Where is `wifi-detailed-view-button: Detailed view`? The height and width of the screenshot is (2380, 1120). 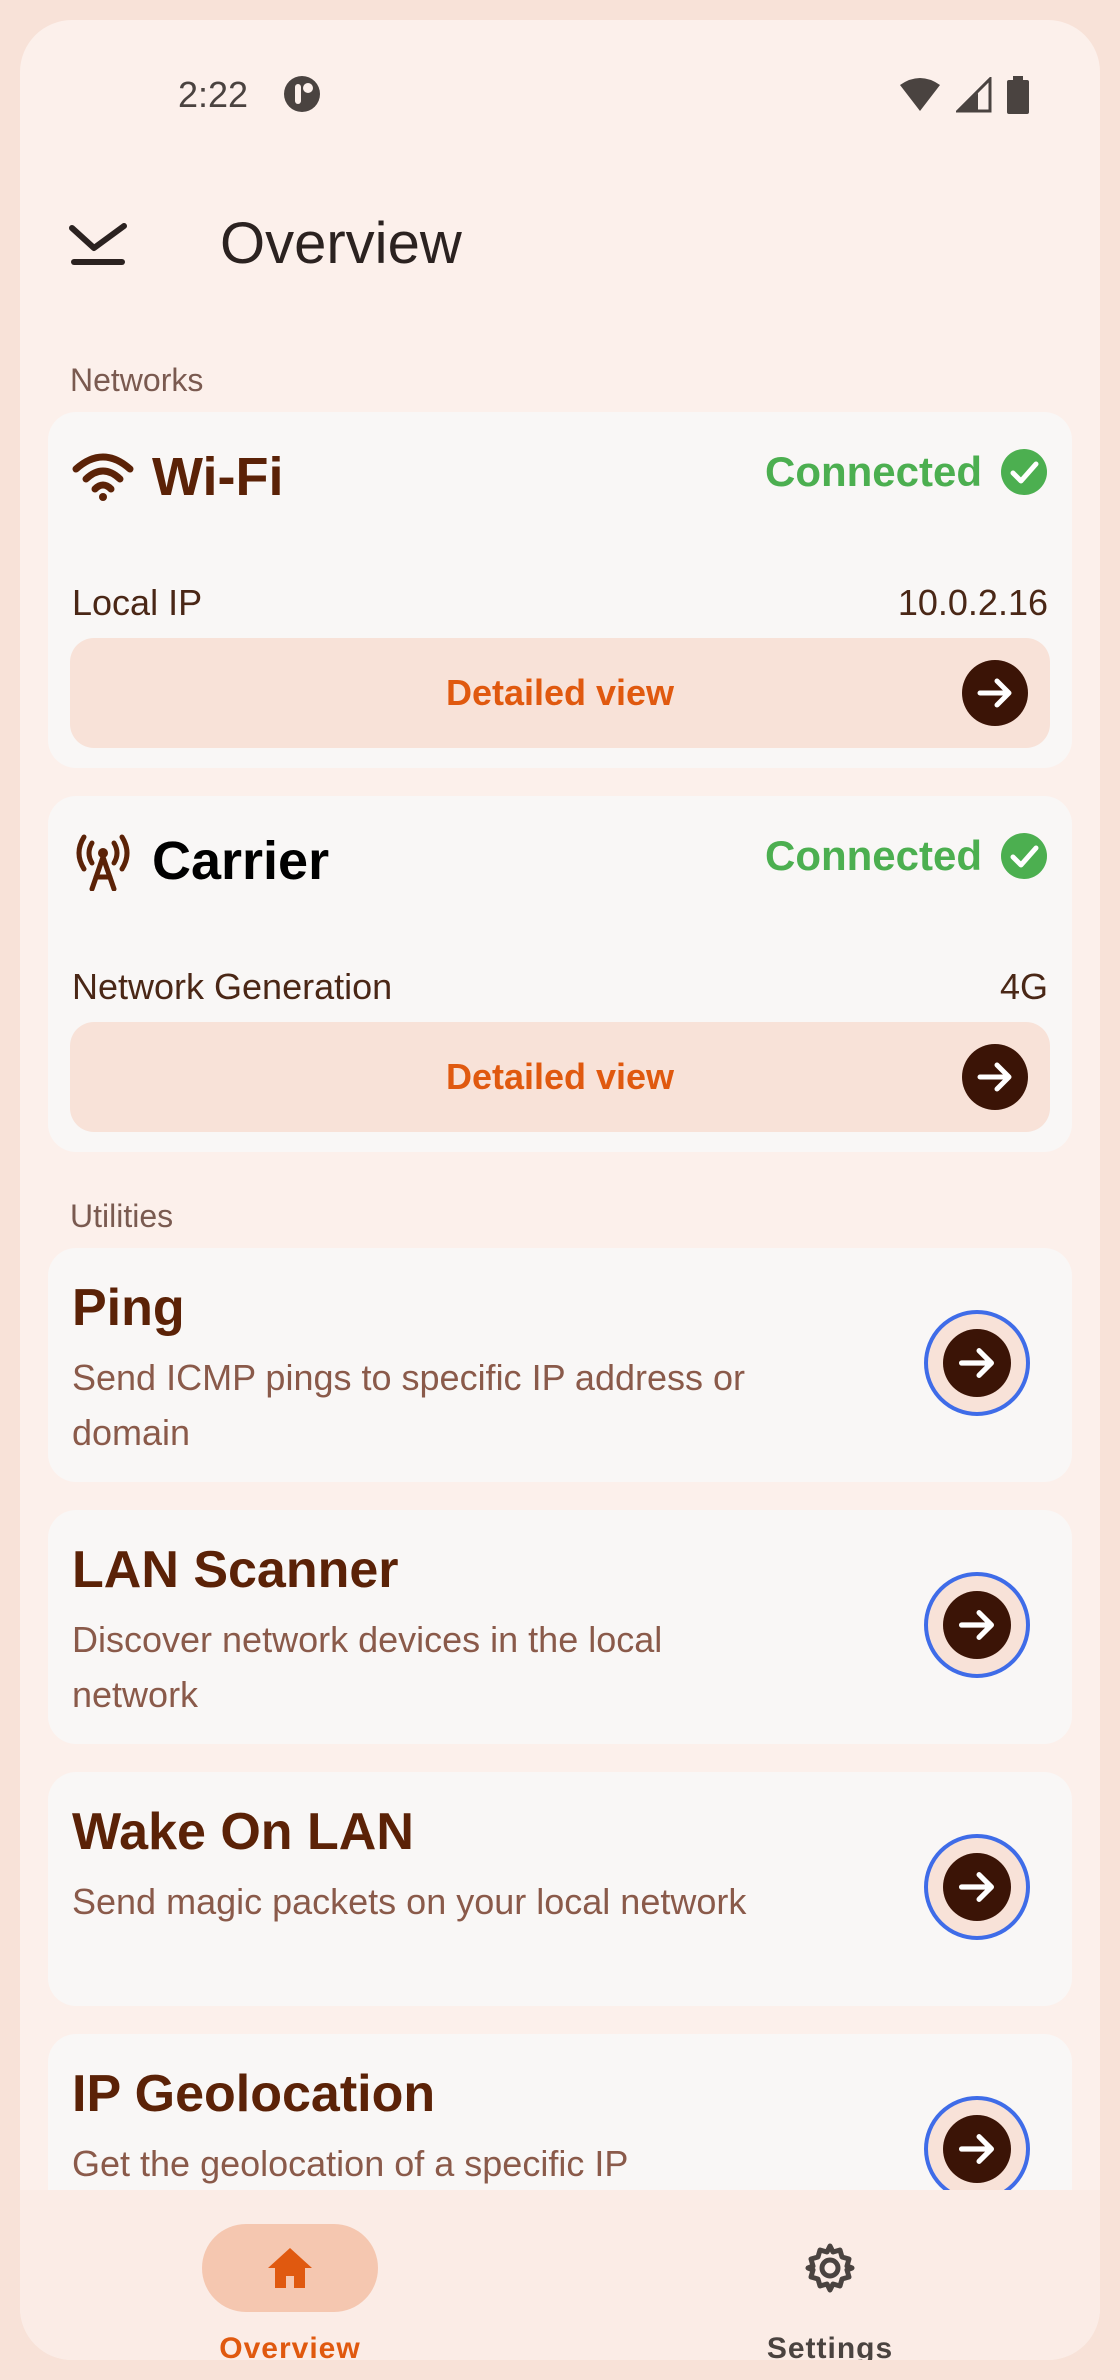 wifi-detailed-view-button: Detailed view is located at coordinates (560, 693).